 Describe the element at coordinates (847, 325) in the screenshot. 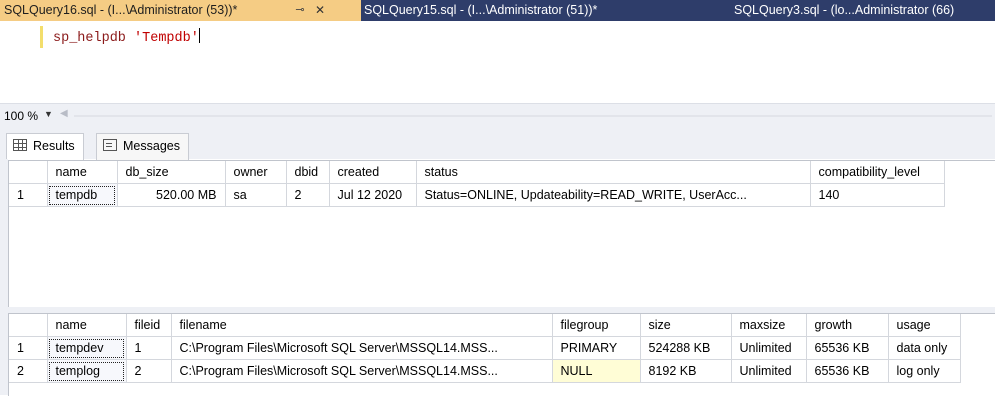

I see `column-header: growth` at that location.